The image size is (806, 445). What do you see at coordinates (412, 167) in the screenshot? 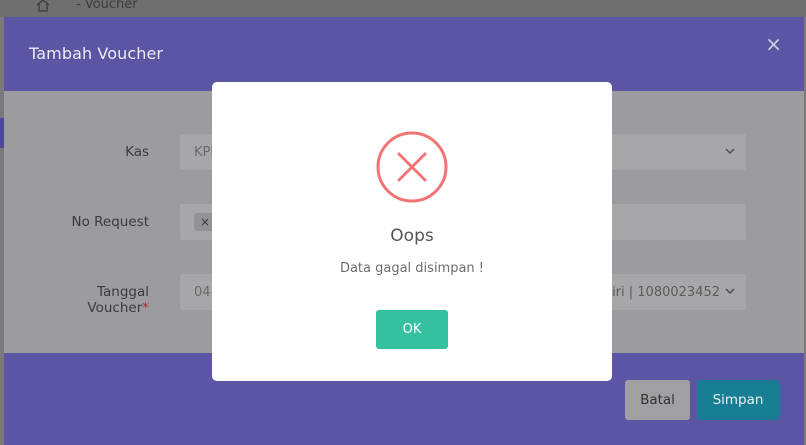
I see `error-x-icon` at bounding box center [412, 167].